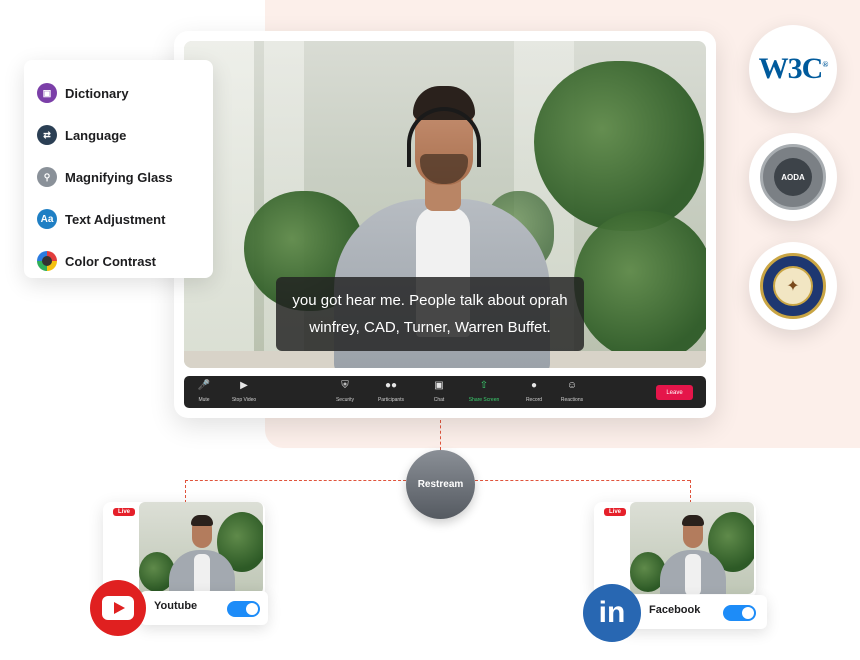 Image resolution: width=860 pixels, height=660 pixels. What do you see at coordinates (47, 177) in the screenshot?
I see `magnifier-icon: ⚲` at bounding box center [47, 177].